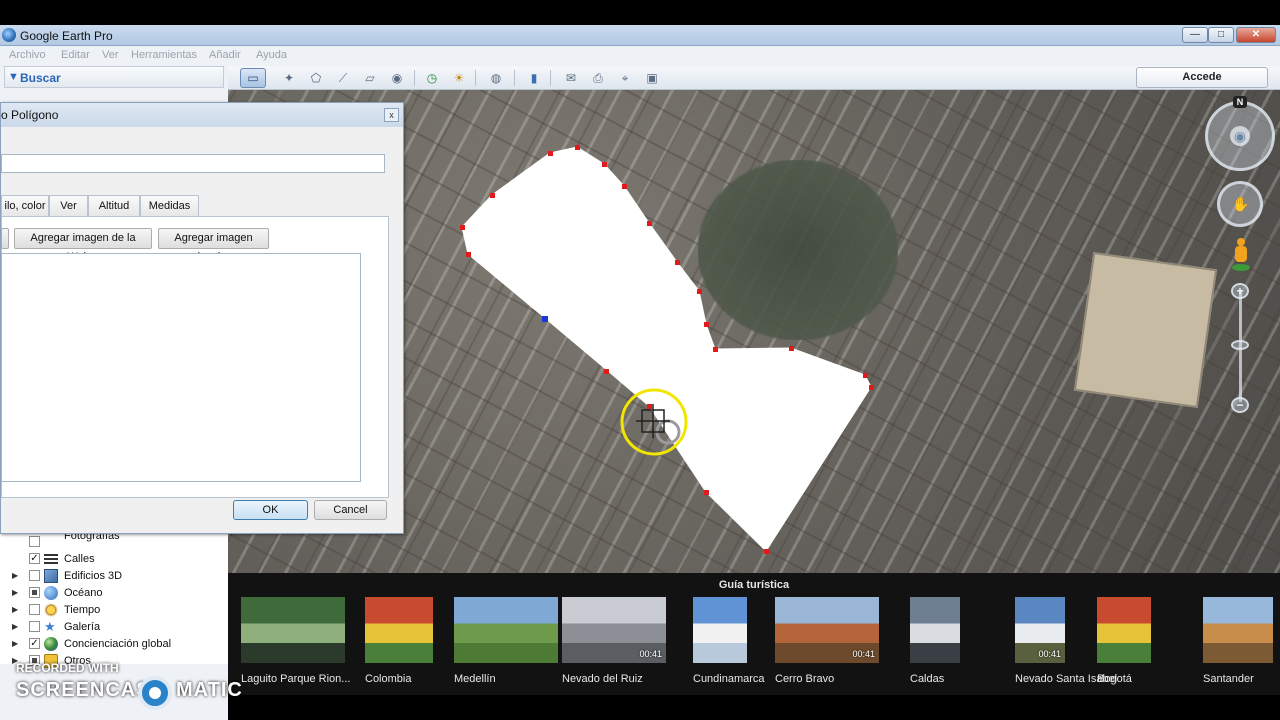 The height and width of the screenshot is (720, 1280). Describe the element at coordinates (1195, 35) in the screenshot. I see `minimize-button: —` at that location.